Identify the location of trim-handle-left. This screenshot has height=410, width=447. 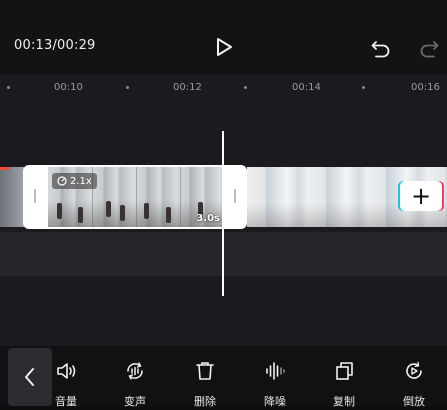
(35, 196).